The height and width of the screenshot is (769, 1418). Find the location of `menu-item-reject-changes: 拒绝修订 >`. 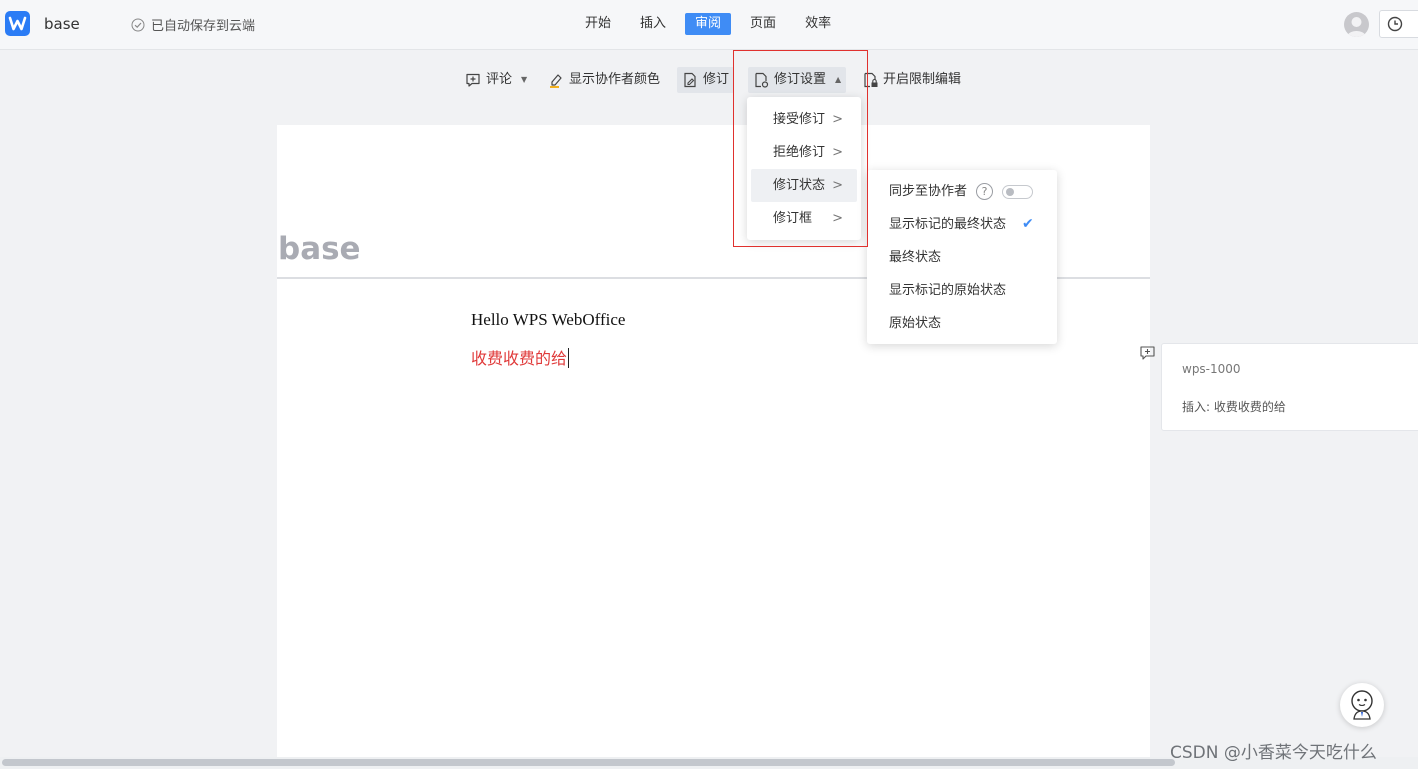

menu-item-reject-changes: 拒绝修订 > is located at coordinates (804, 152).